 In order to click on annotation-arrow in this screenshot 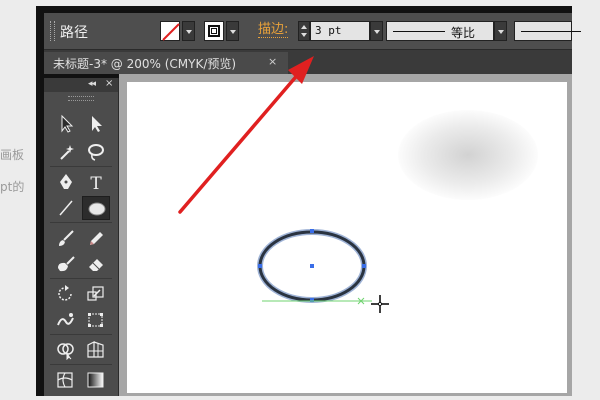, I will do `click(246, 135)`.